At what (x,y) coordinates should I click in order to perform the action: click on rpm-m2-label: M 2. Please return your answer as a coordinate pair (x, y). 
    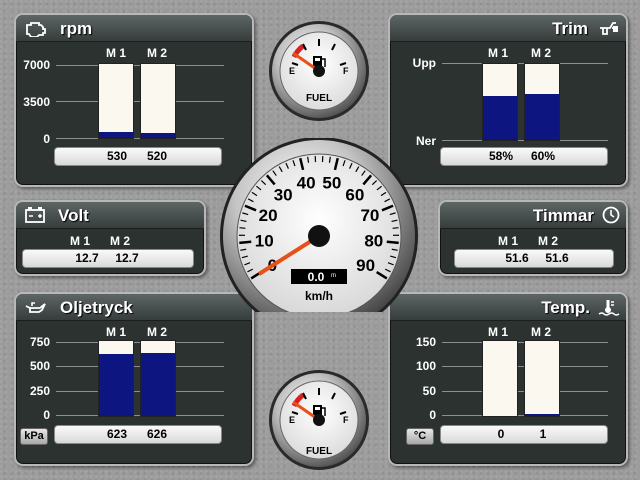
    Looking at the image, I should click on (157, 53).